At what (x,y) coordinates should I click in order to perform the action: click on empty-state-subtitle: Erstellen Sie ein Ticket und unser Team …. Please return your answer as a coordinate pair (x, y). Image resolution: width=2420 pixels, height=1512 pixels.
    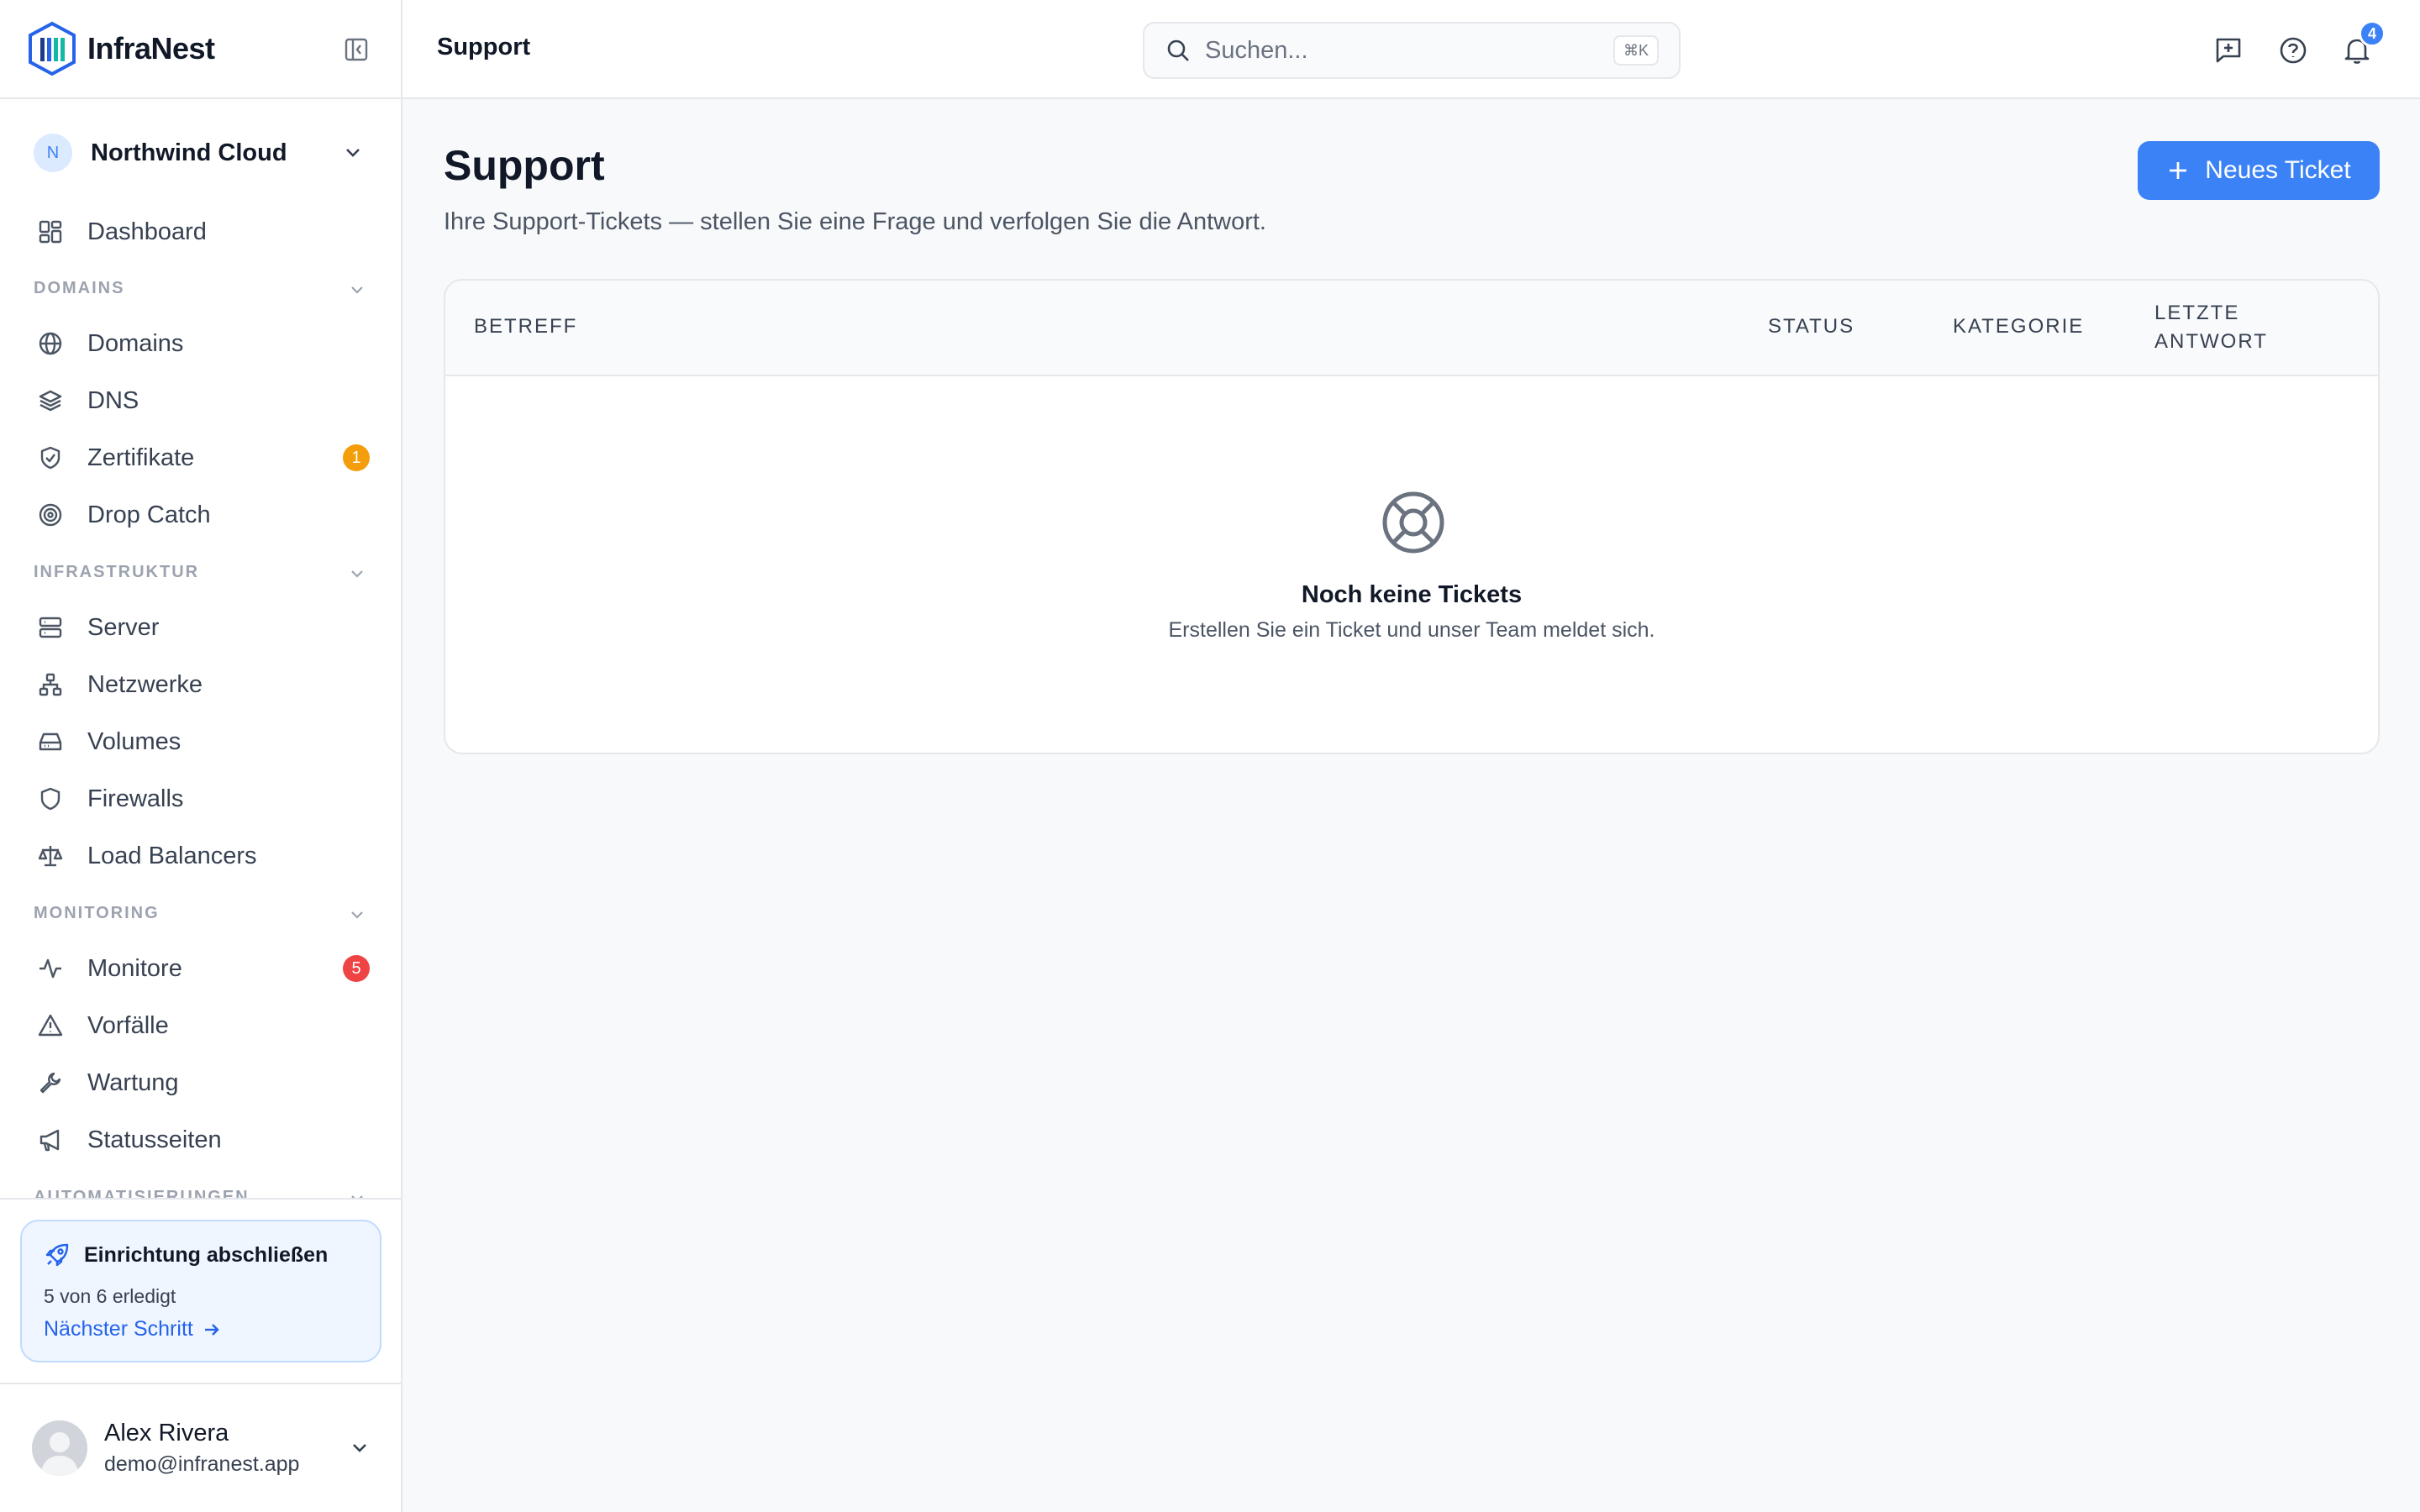
    Looking at the image, I should click on (1411, 630).